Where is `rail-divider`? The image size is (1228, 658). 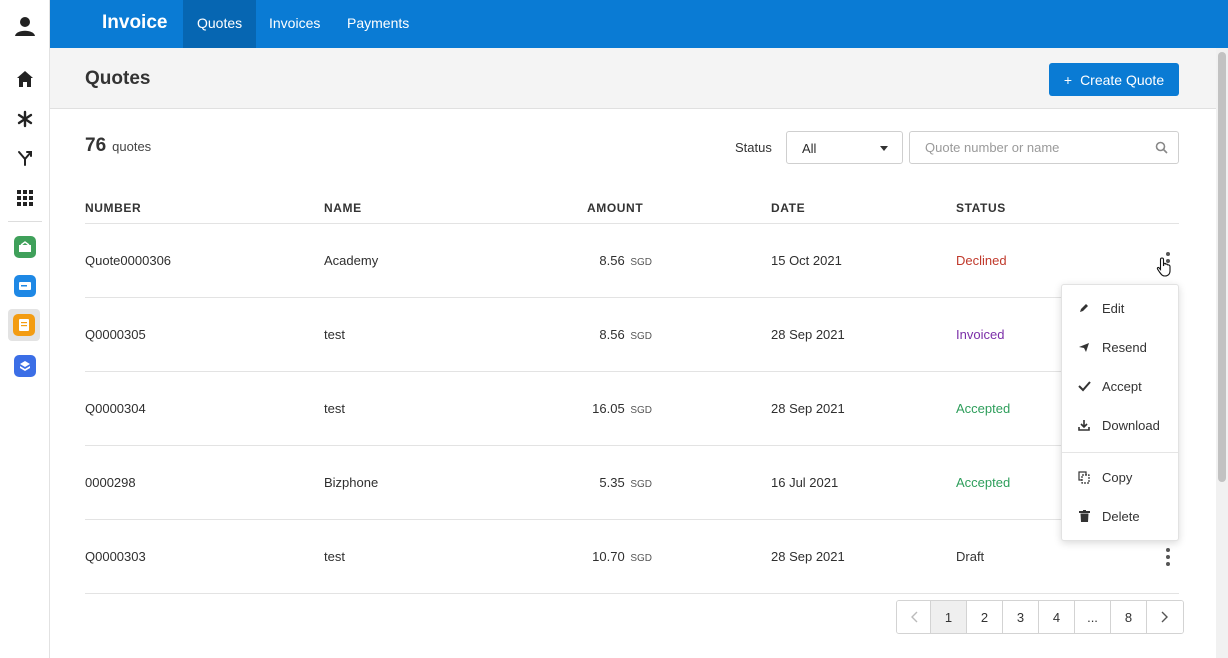 rail-divider is located at coordinates (25, 221).